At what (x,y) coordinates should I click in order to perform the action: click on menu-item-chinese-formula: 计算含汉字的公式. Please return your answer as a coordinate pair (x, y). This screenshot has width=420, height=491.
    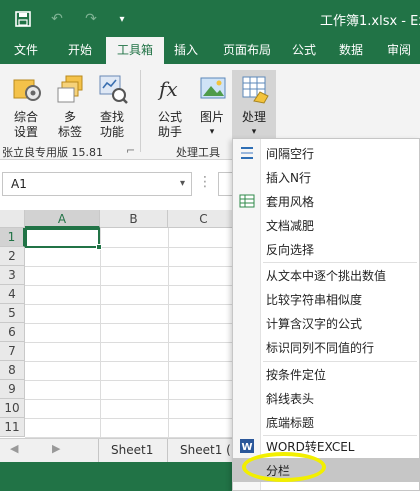
    Looking at the image, I should click on (326, 323).